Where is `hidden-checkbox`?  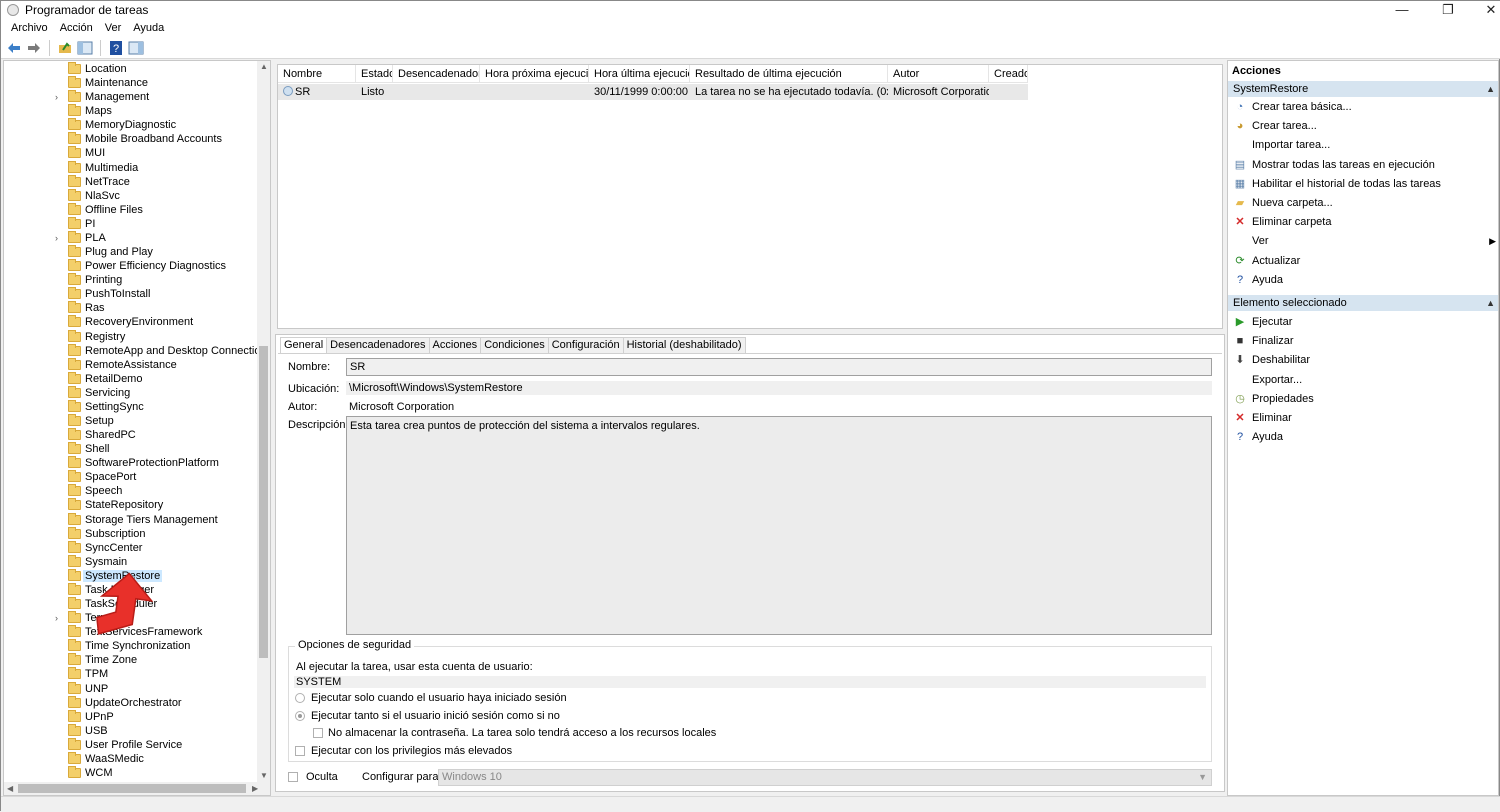
hidden-checkbox is located at coordinates (293, 777).